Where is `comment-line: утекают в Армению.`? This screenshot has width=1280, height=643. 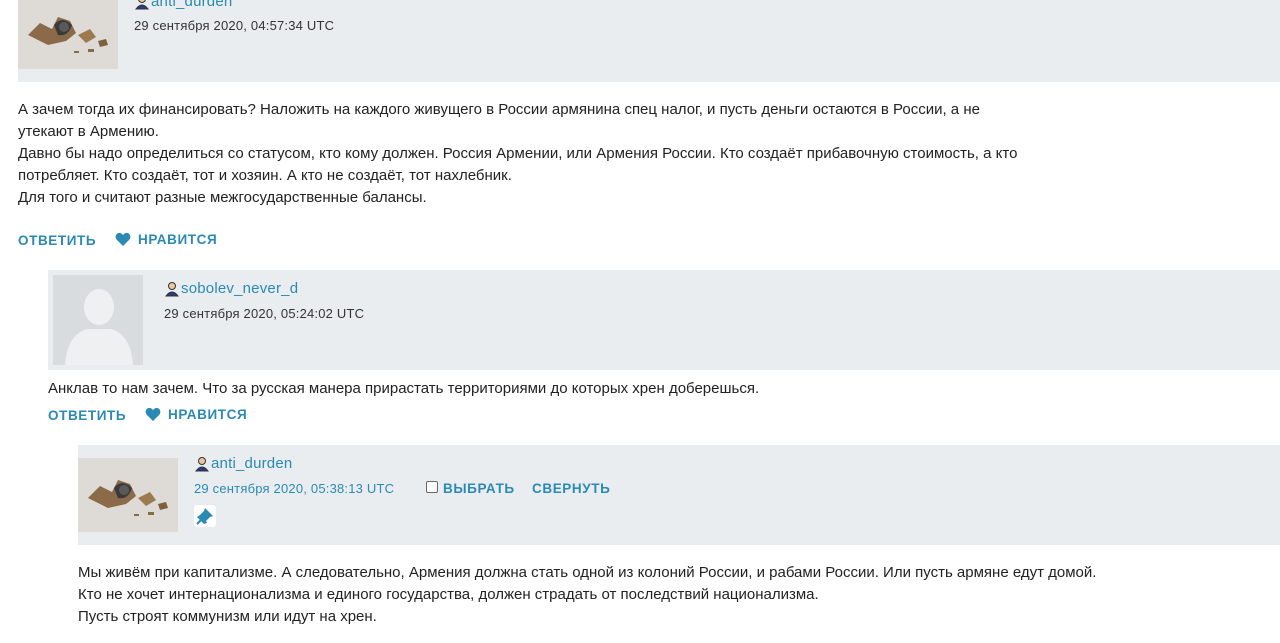
comment-line: утекают в Армению. is located at coordinates (88, 131).